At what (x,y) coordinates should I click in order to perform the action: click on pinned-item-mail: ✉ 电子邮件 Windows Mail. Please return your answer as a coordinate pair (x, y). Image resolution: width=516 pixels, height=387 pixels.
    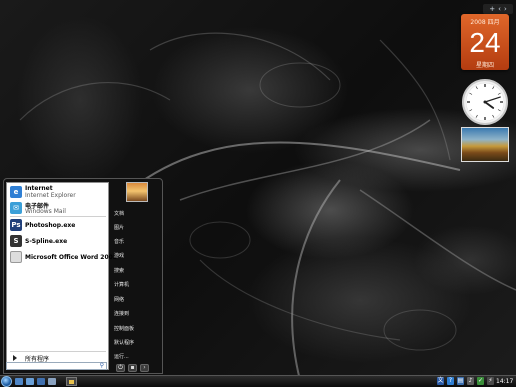
    Looking at the image, I should click on (58, 208).